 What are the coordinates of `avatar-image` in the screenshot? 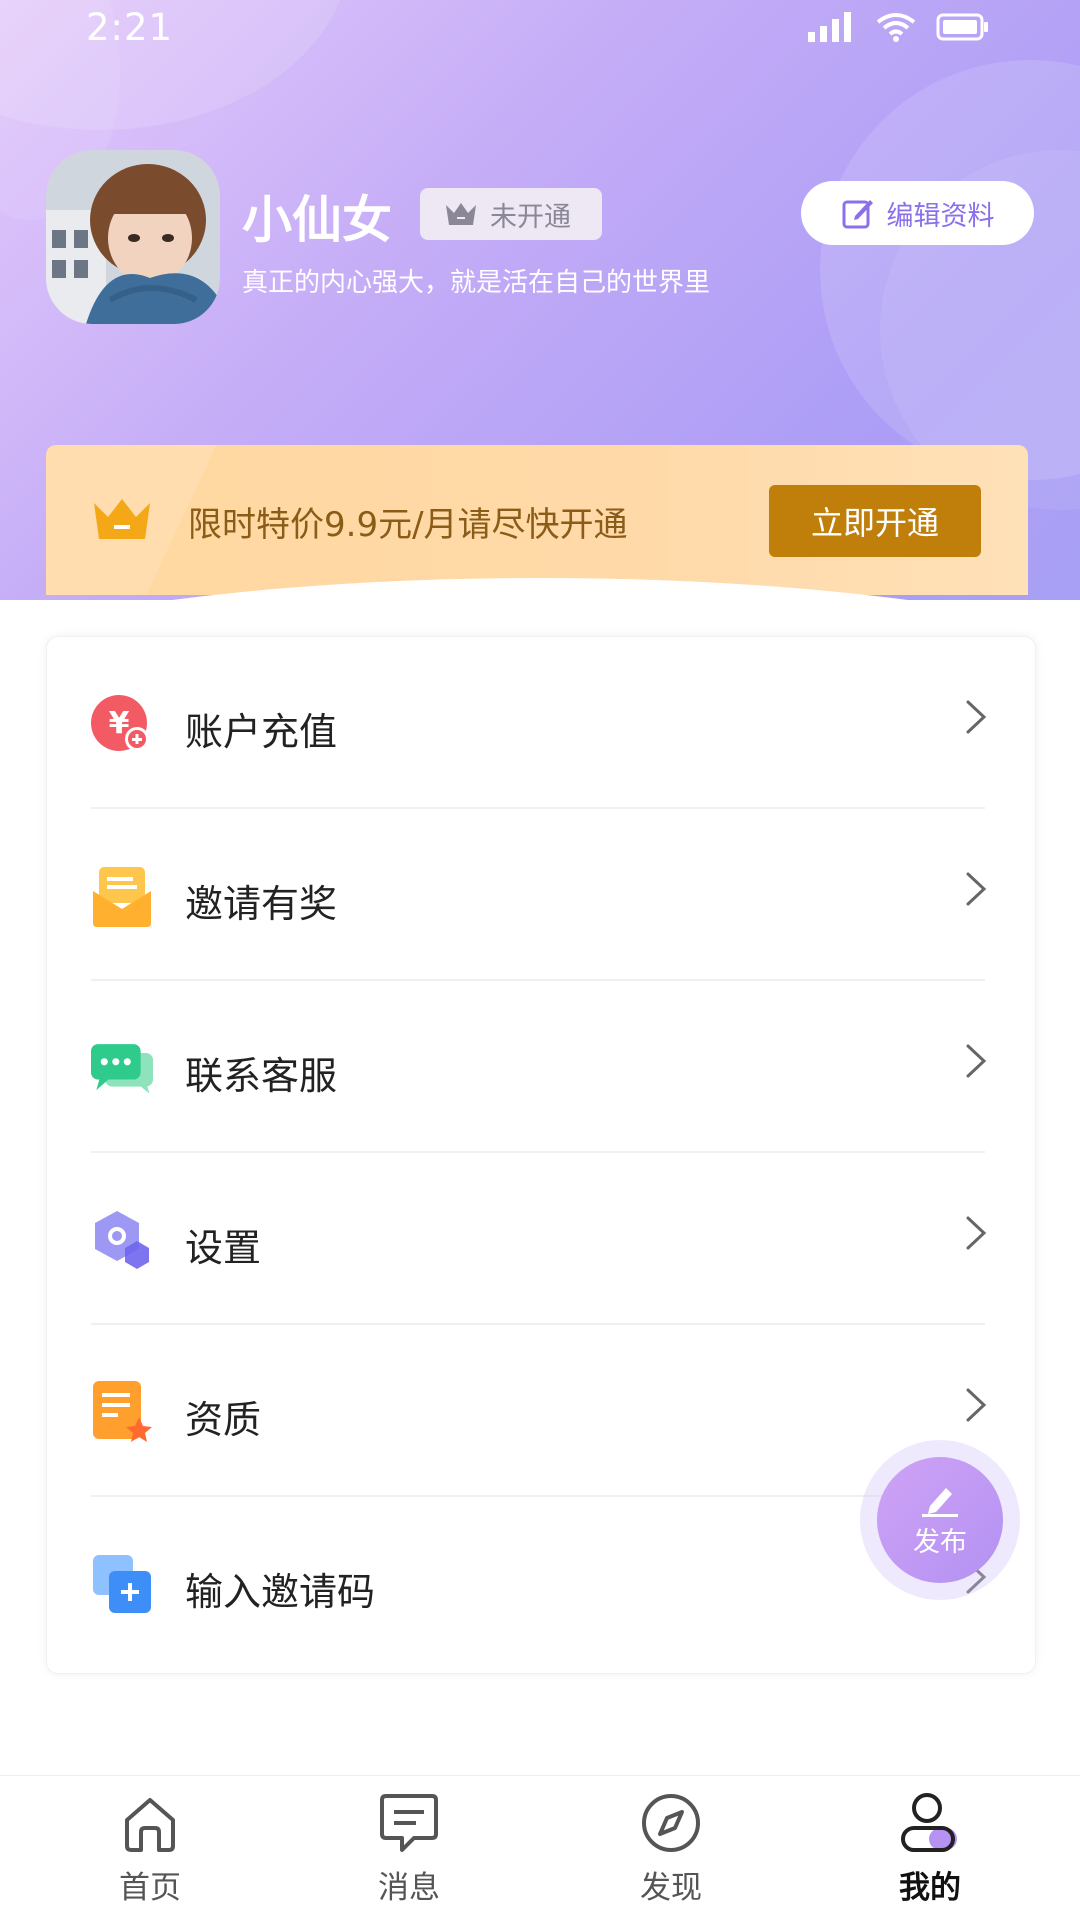 It's located at (133, 237).